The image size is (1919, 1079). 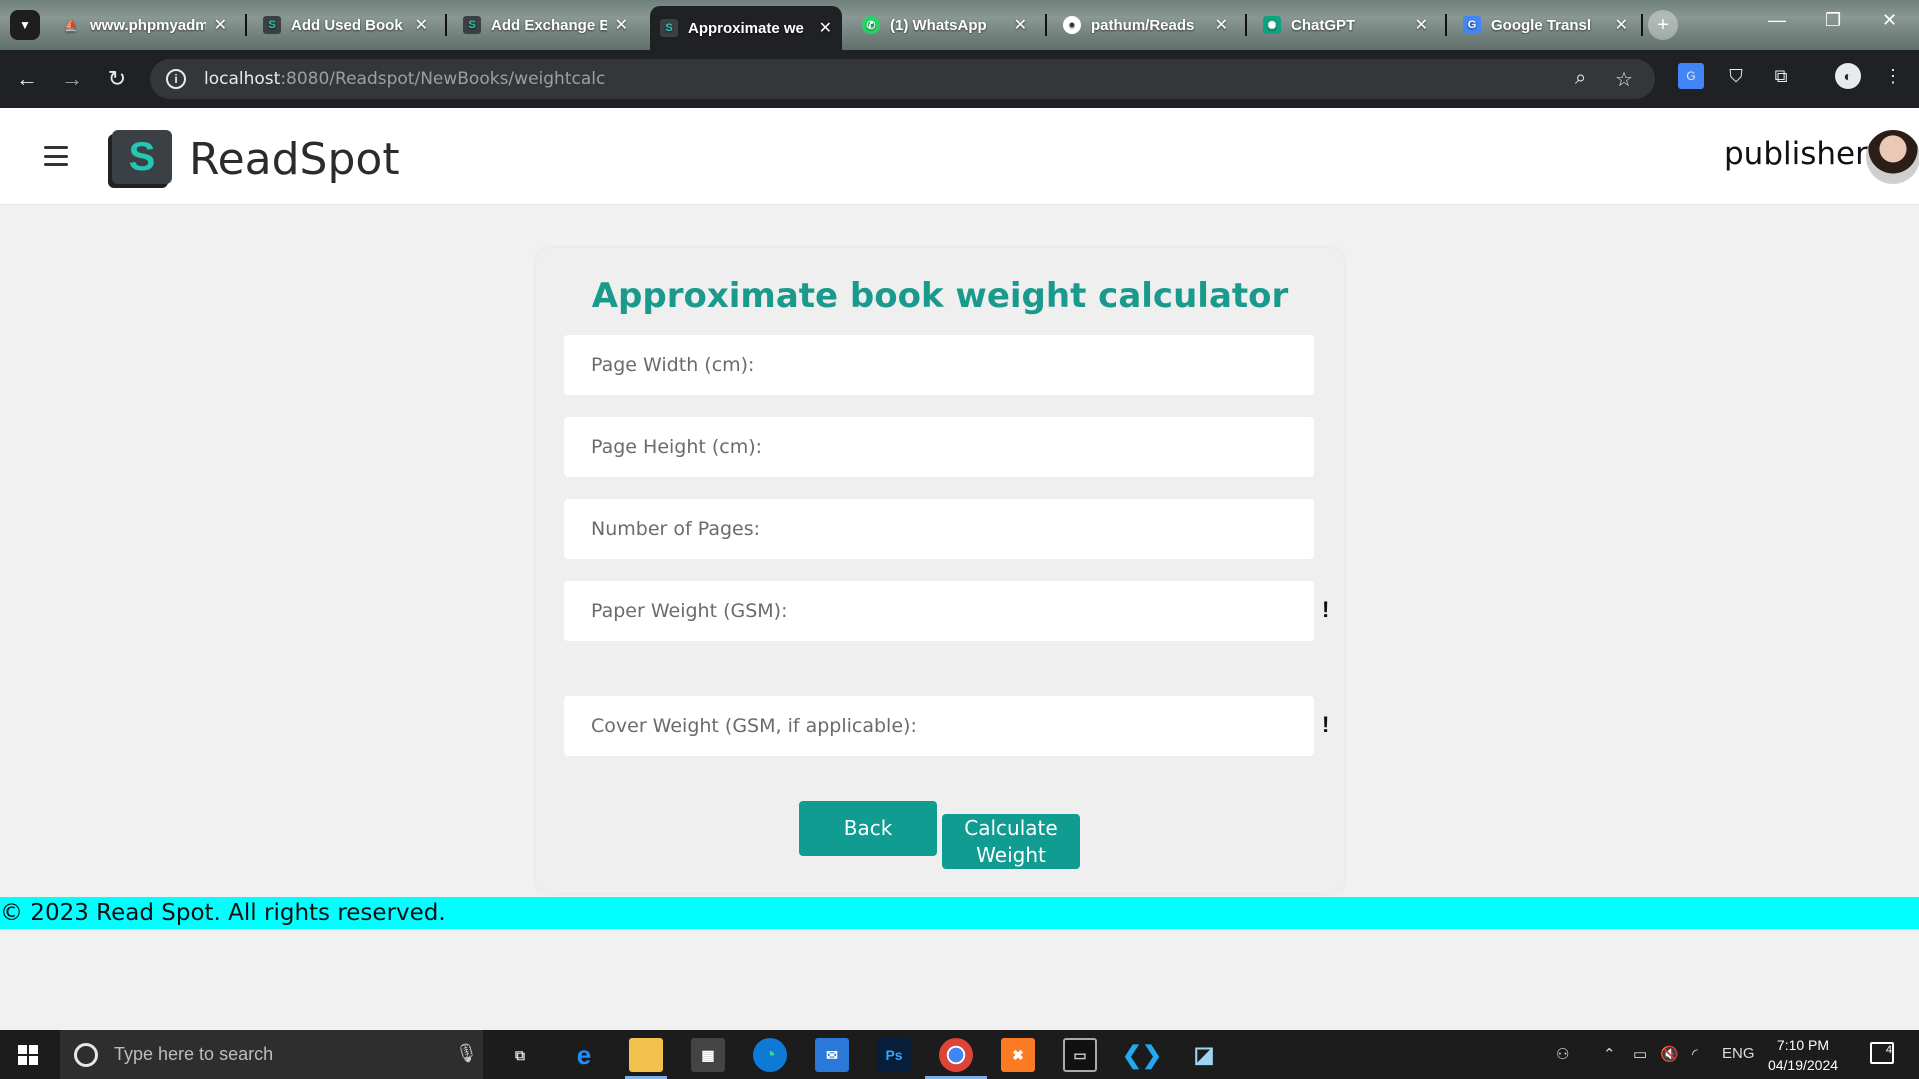 What do you see at coordinates (939, 365) in the screenshot?
I see `page-width-input` at bounding box center [939, 365].